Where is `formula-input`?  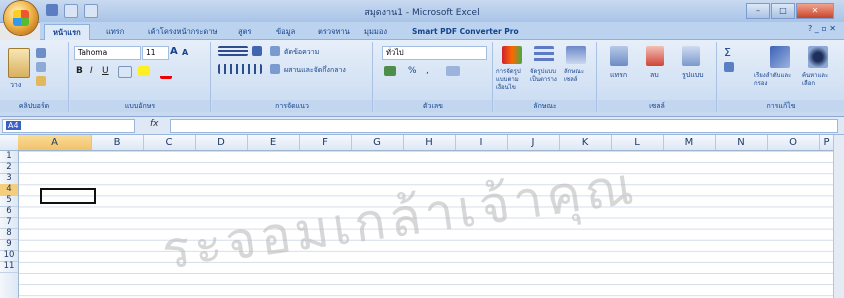 formula-input is located at coordinates (504, 126).